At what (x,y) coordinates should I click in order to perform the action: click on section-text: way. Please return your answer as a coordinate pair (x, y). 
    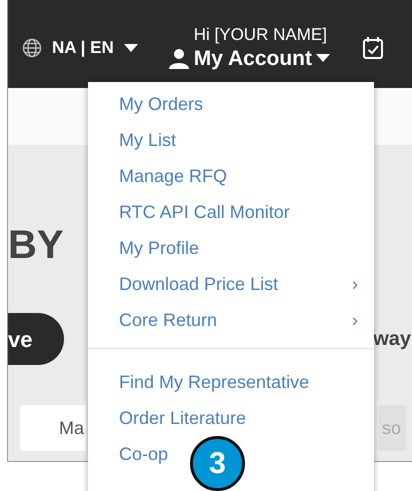
    Looking at the image, I should click on (392, 339).